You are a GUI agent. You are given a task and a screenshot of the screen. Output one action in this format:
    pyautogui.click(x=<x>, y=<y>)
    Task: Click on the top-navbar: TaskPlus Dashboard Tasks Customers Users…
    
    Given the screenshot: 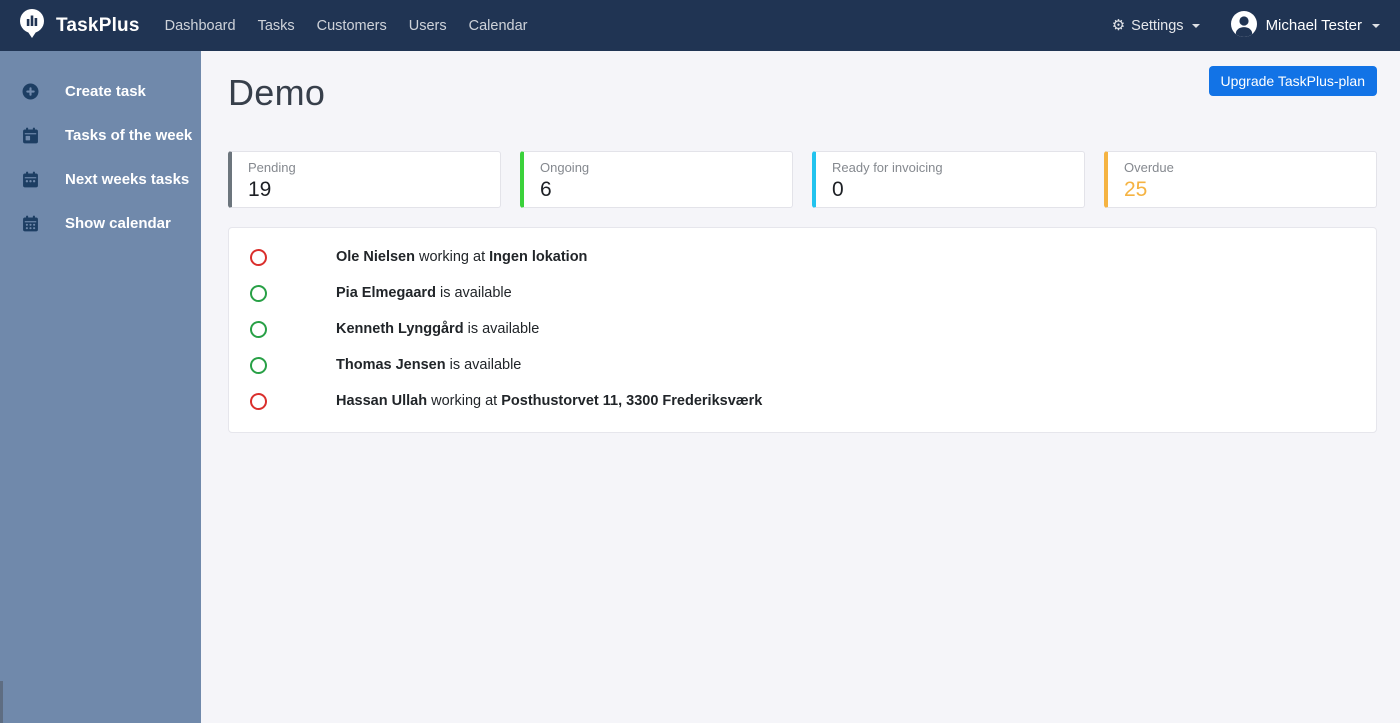 What is the action you would take?
    pyautogui.click(x=700, y=25)
    